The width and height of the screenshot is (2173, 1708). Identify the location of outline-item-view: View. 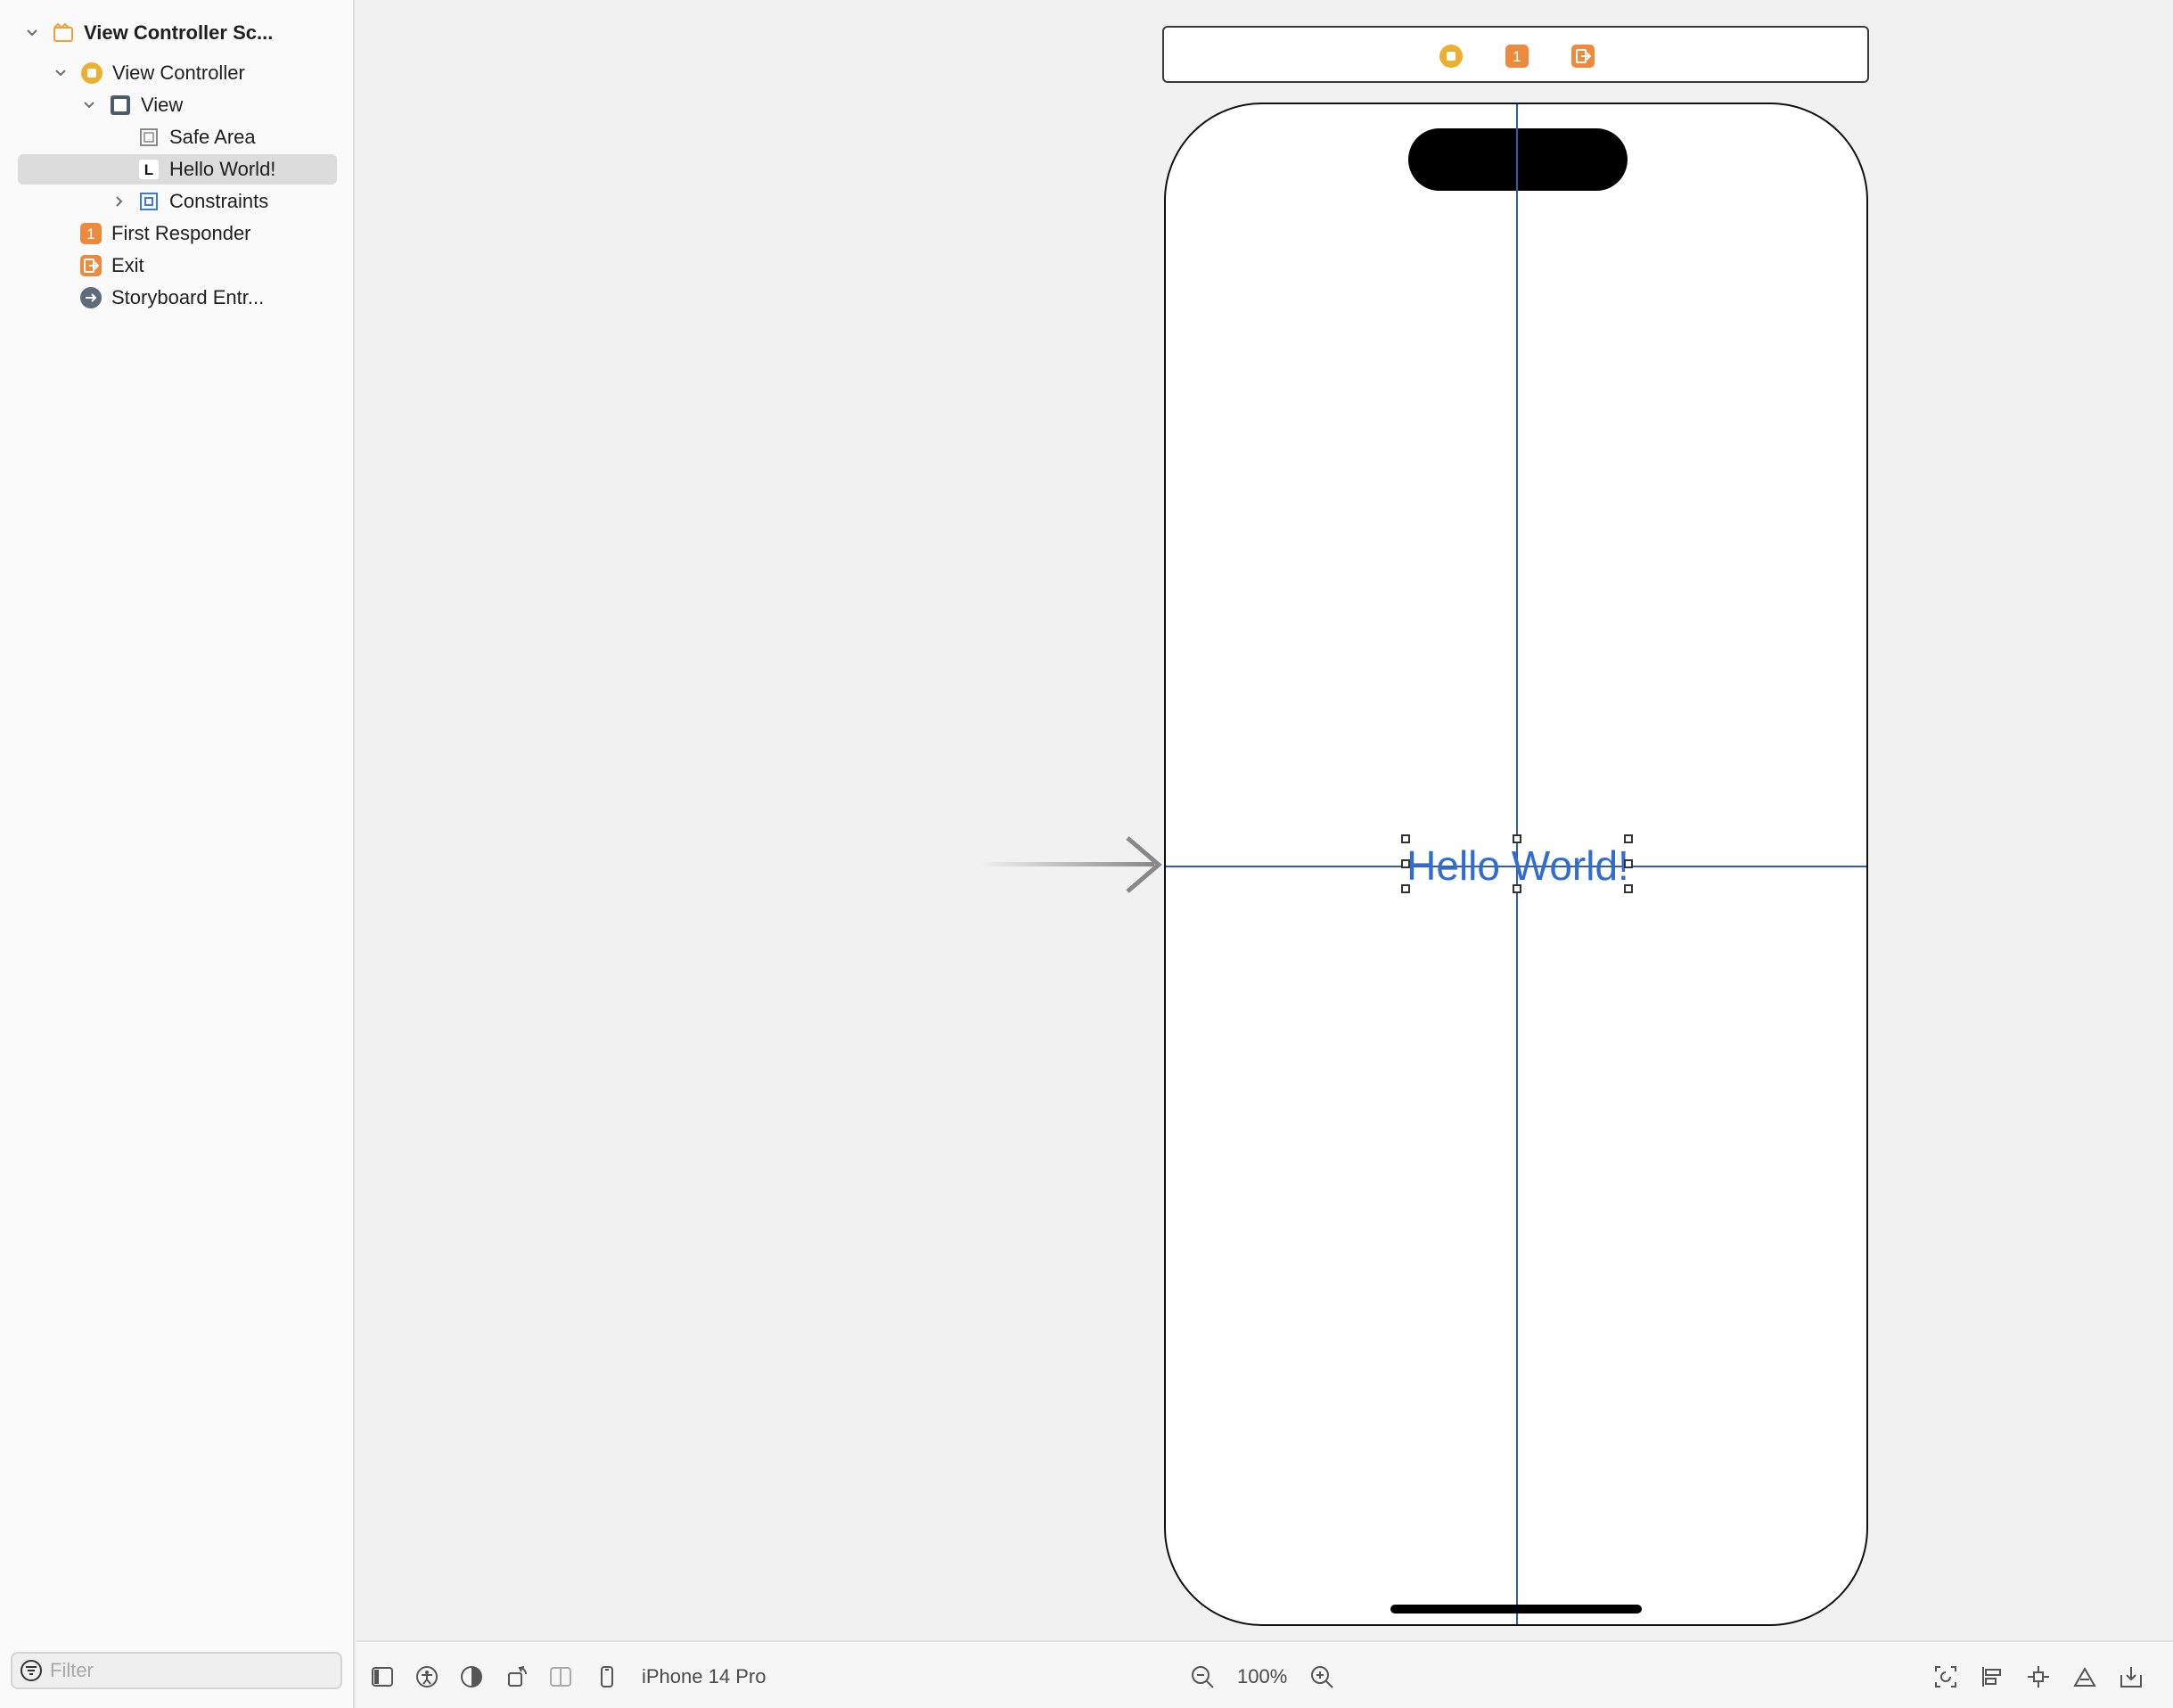
(130, 105).